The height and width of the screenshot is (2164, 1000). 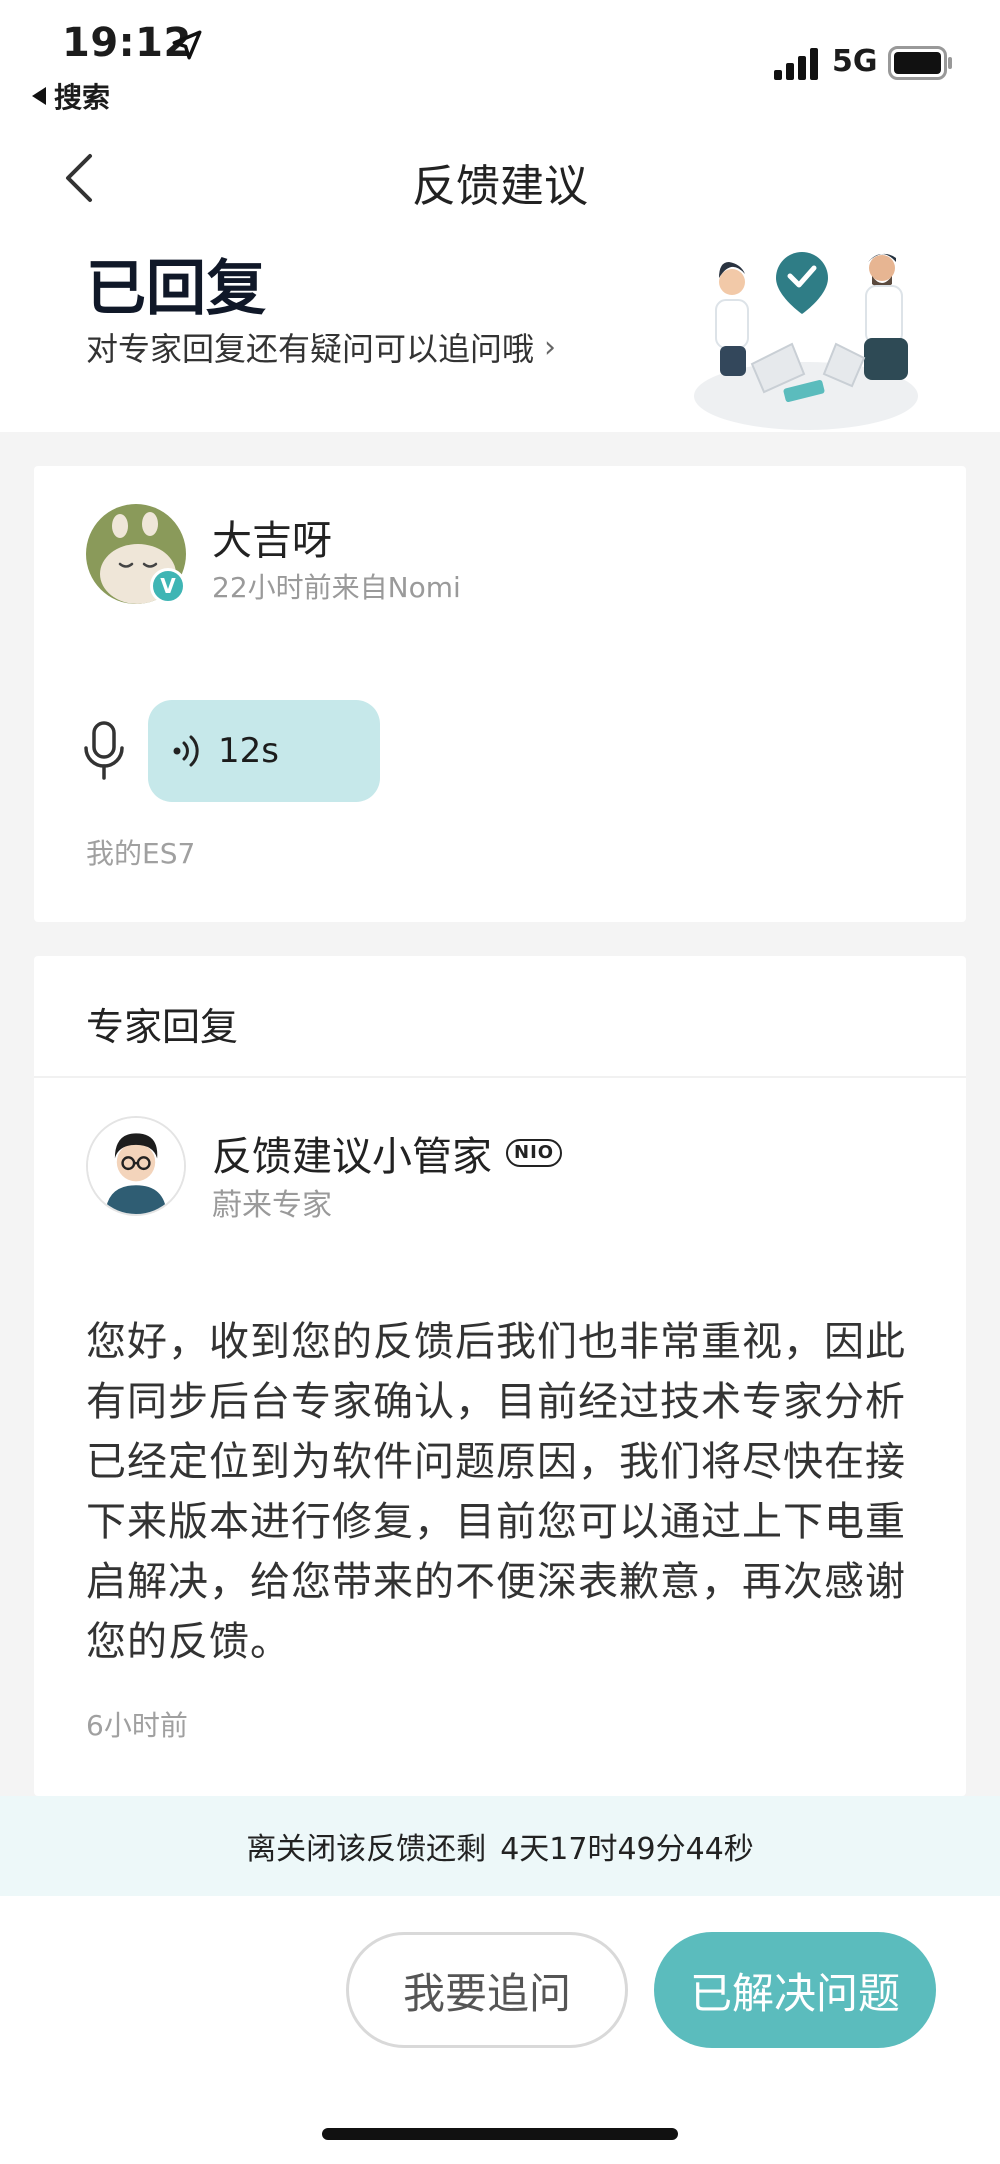 I want to click on user-name: 大吉呀, so click(x=272, y=541).